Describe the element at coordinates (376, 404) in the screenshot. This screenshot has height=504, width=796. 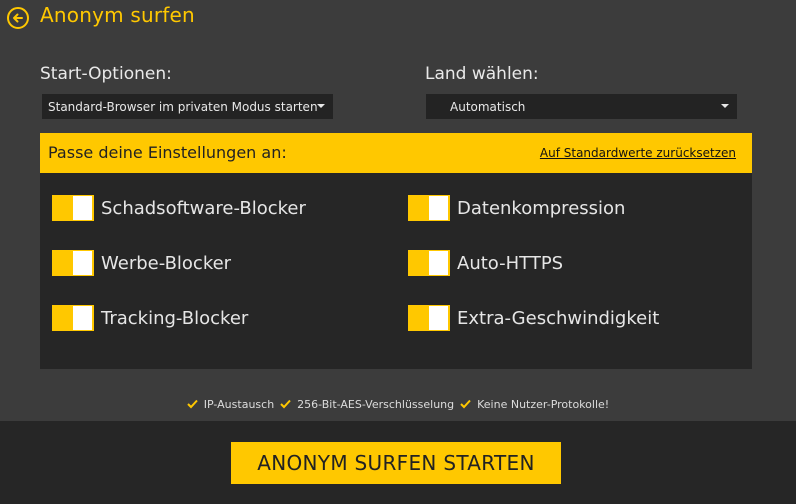
I see `feature-label: 256-Bit-AES-Verschlüsselung` at that location.